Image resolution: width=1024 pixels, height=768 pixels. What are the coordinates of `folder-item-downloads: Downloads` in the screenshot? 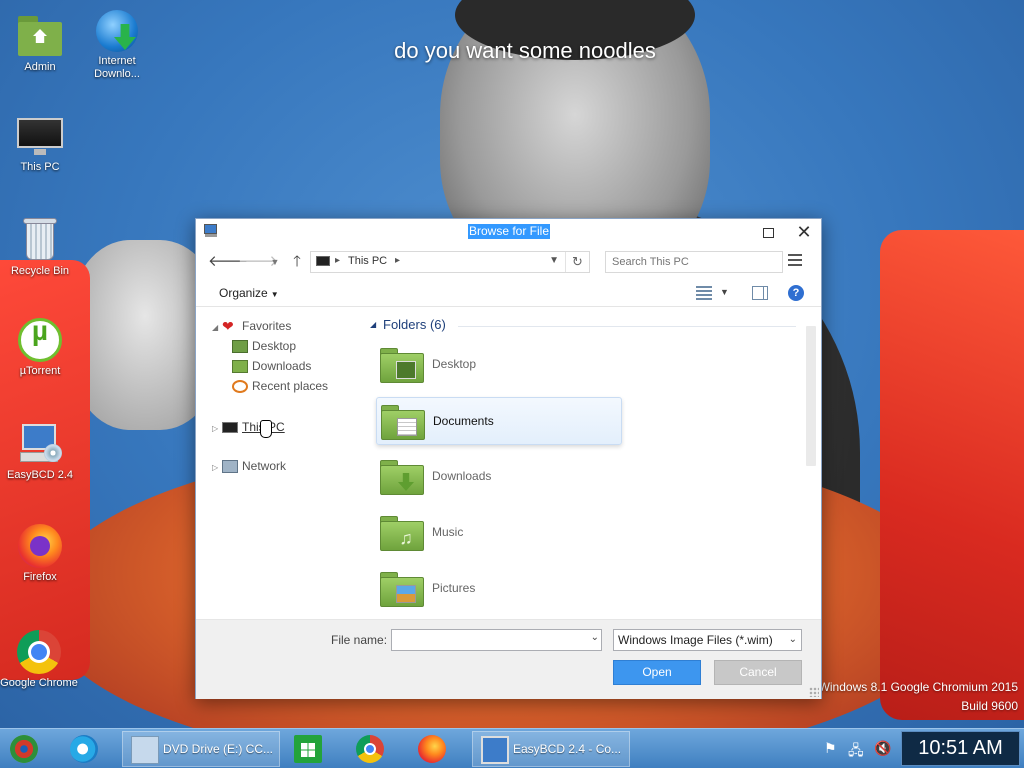 It's located at (499, 477).